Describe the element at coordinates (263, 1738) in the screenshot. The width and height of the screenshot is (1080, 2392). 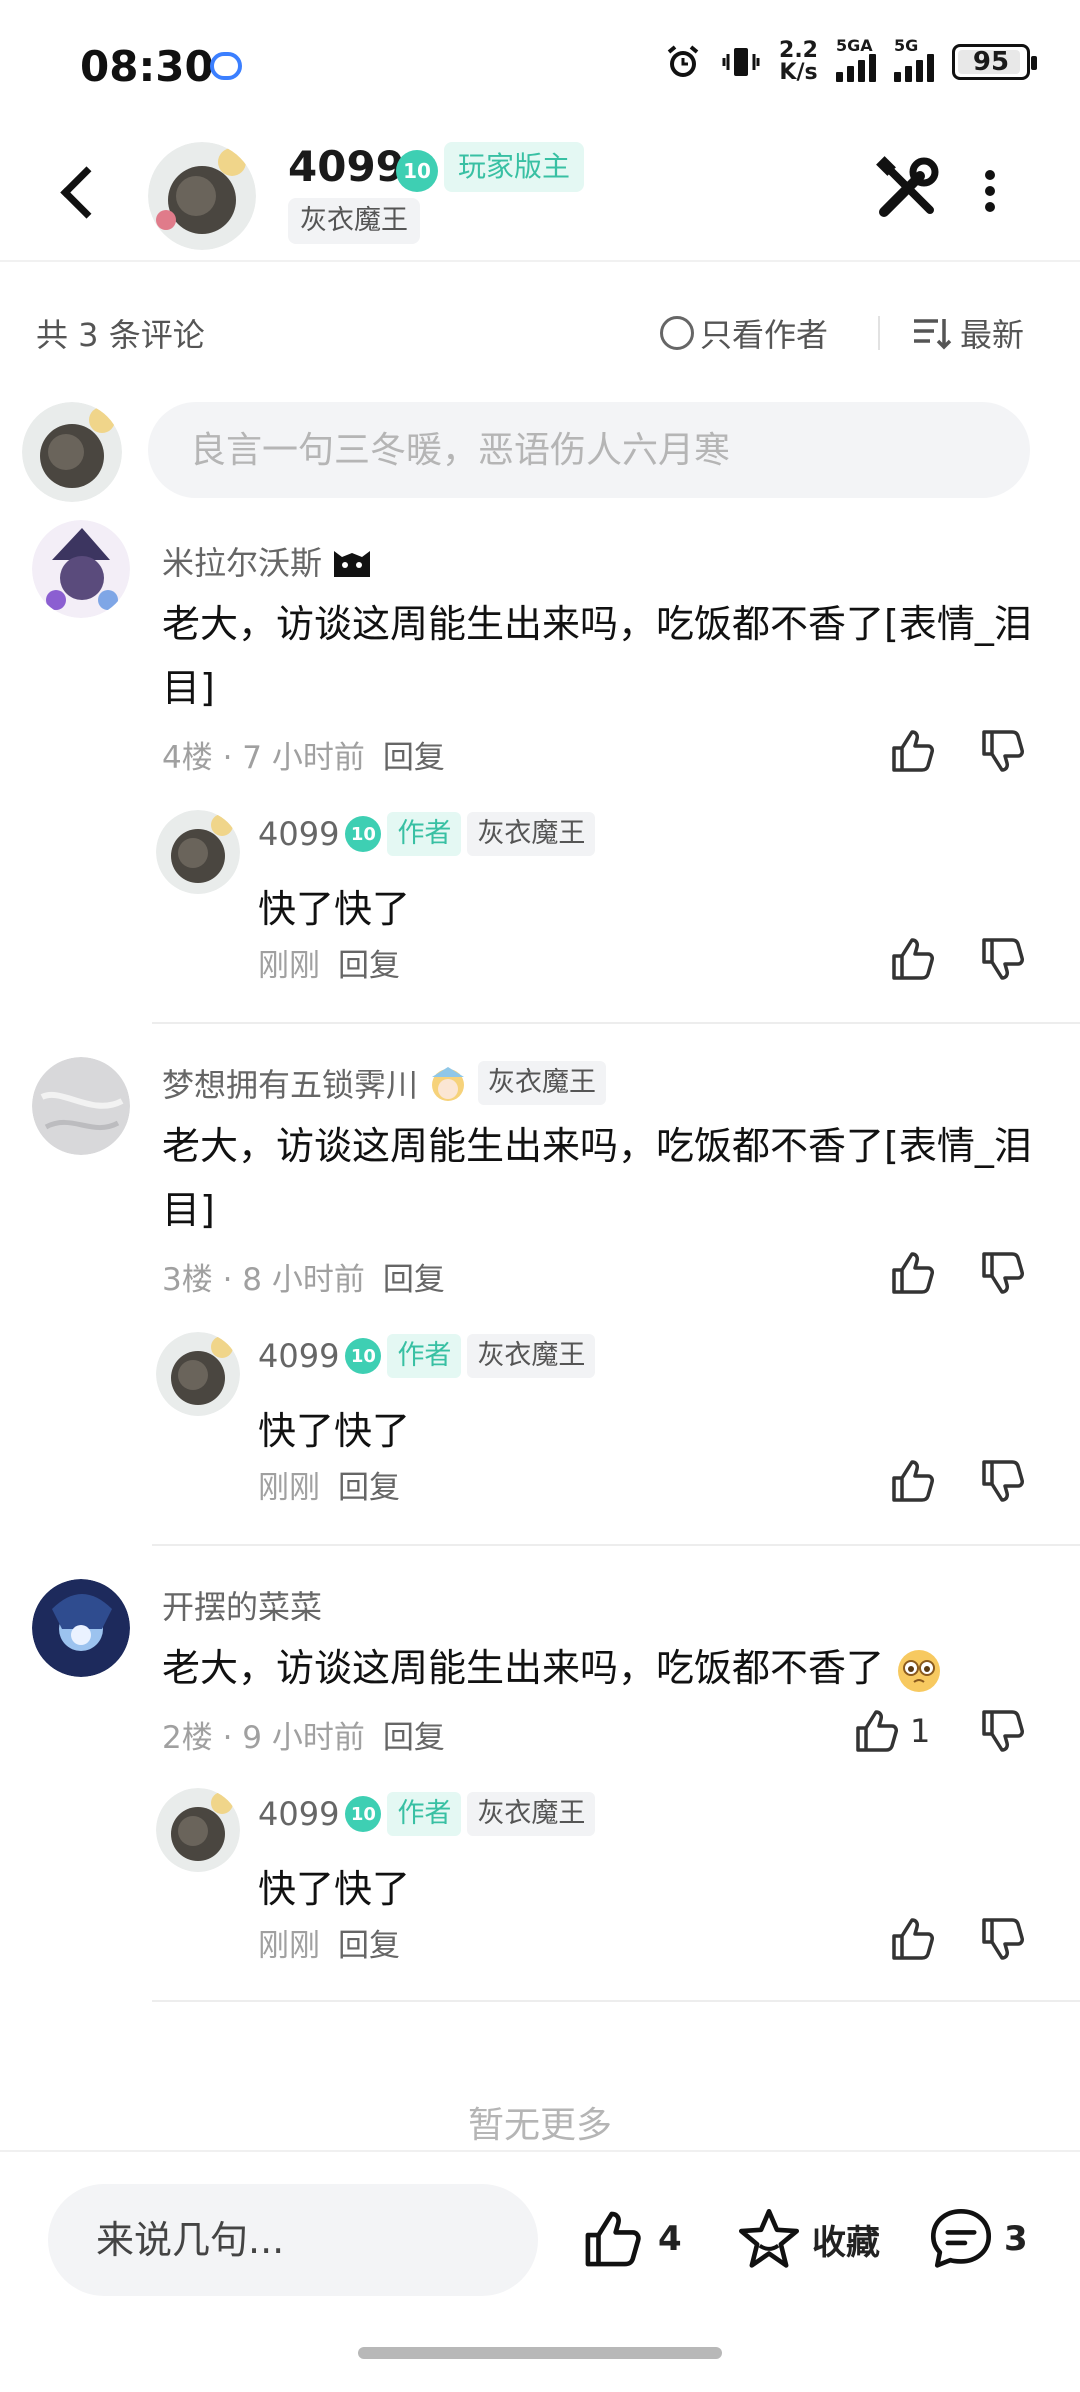
I see `floor-time: 2楼 · 9 小时前` at that location.